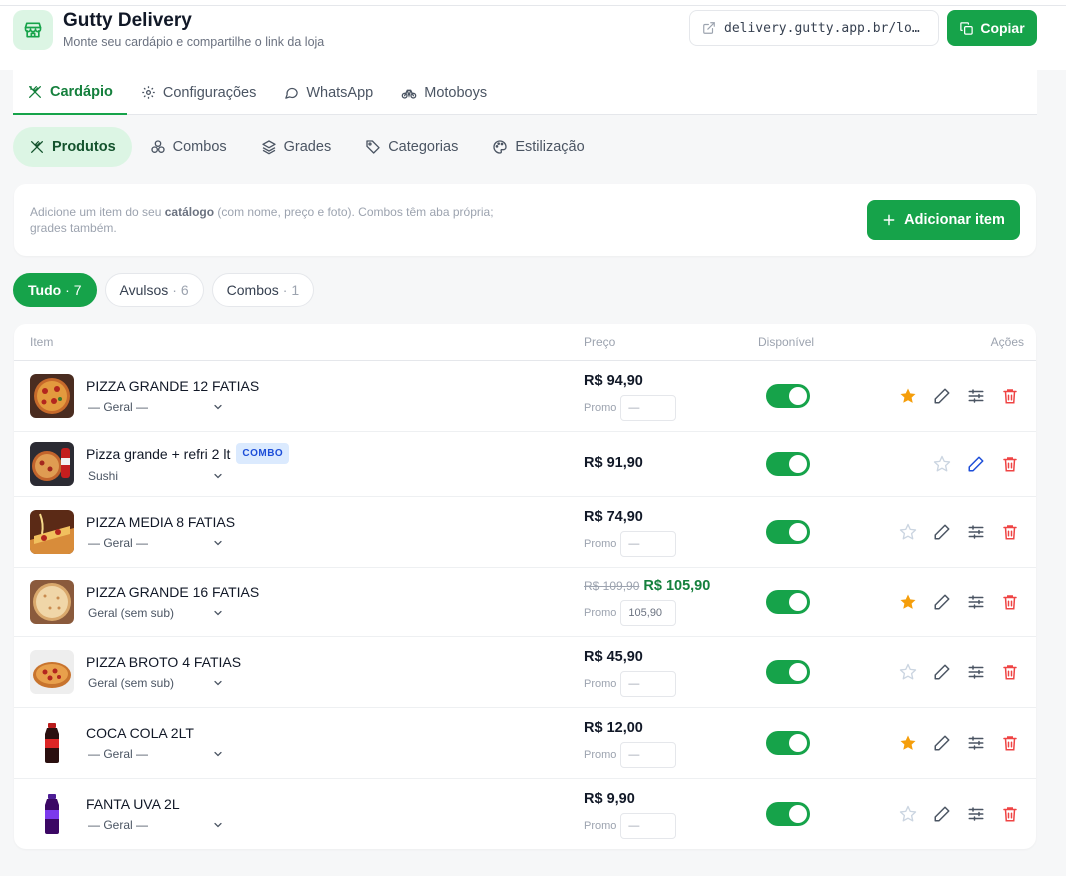 Image resolution: width=1066 pixels, height=876 pixels. I want to click on product-price: R$ 109,90 R$ 105,90, so click(647, 586).